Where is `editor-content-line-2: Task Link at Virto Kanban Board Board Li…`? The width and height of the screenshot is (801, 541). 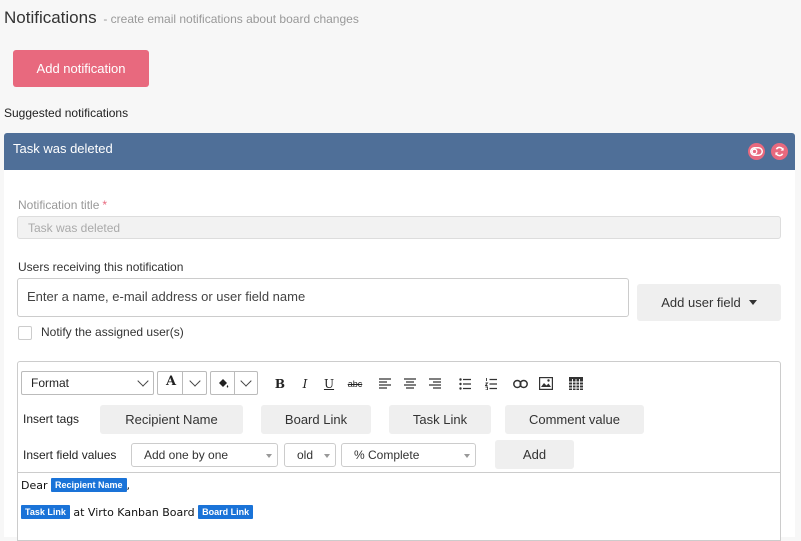
editor-content-line-2: Task Link at Virto Kanban Board Board Li… is located at coordinates (137, 512).